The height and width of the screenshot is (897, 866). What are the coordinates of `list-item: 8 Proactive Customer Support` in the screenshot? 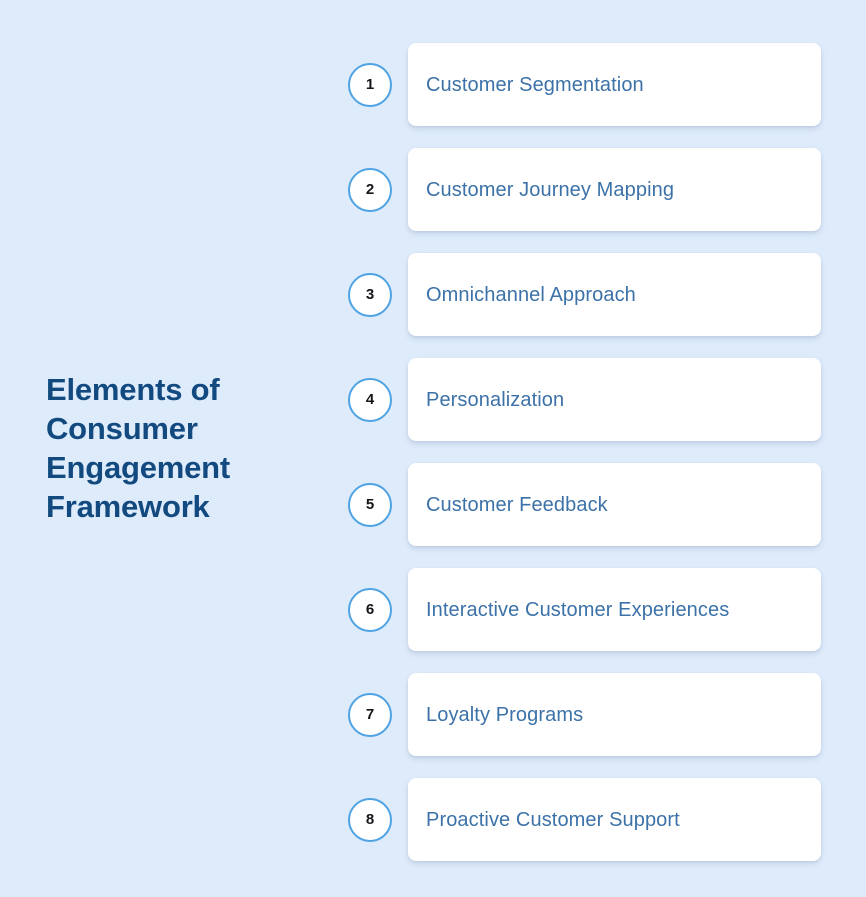 It's located at (584, 819).